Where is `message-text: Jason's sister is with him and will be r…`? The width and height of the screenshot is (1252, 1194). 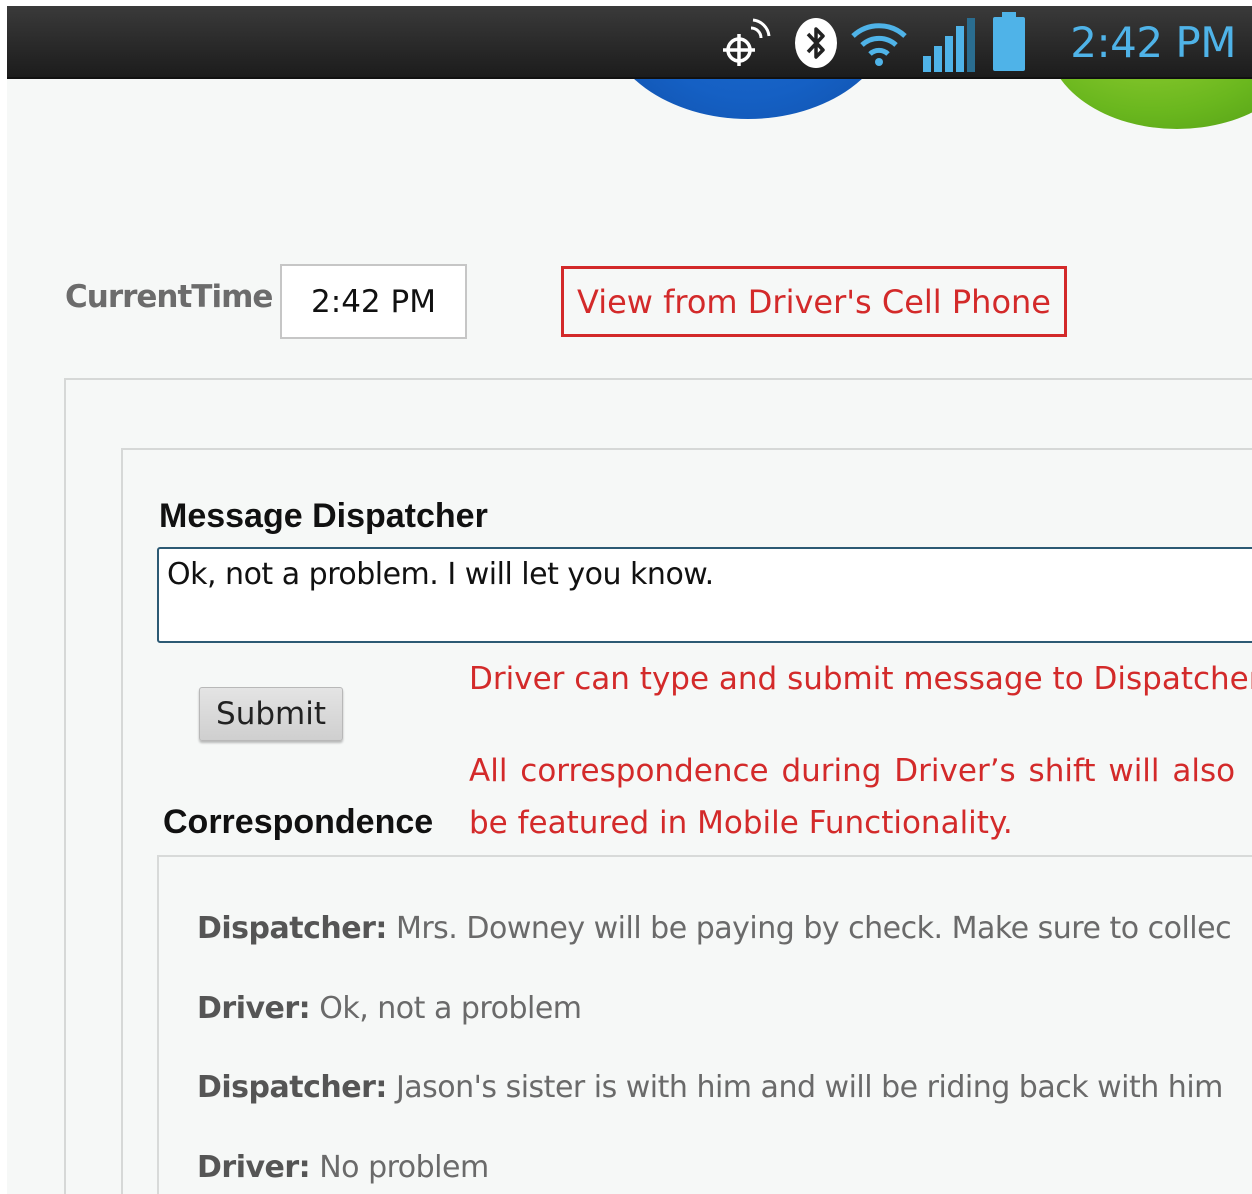 message-text: Jason's sister is with him and will be r… is located at coordinates (809, 1087).